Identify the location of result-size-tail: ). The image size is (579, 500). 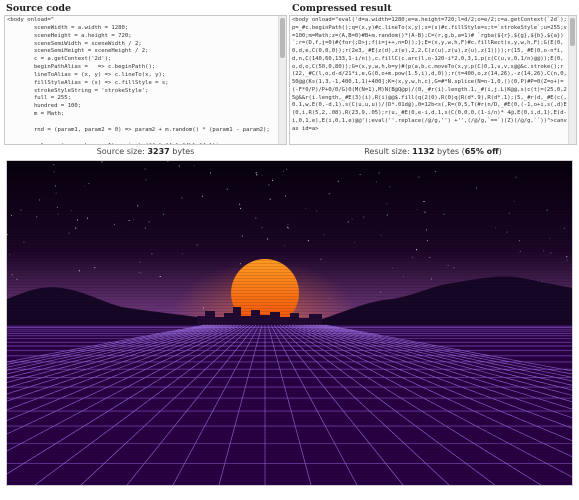
(500, 151).